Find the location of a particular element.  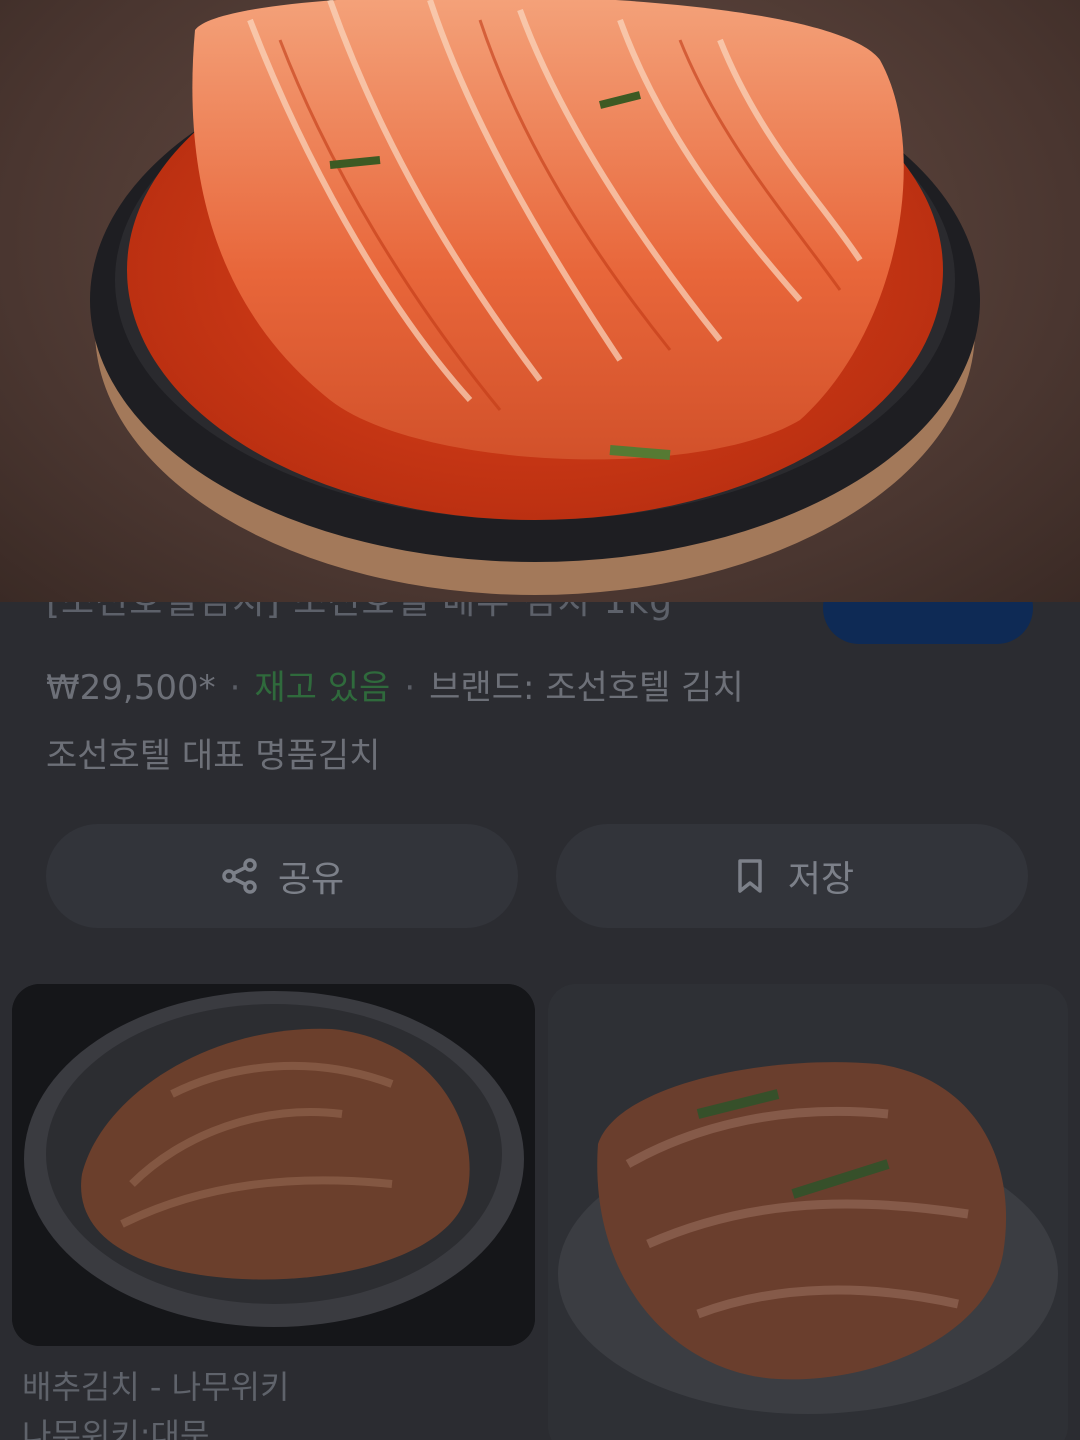

product-description: 조선호텔 대표 명품김치 is located at coordinates (213, 756).